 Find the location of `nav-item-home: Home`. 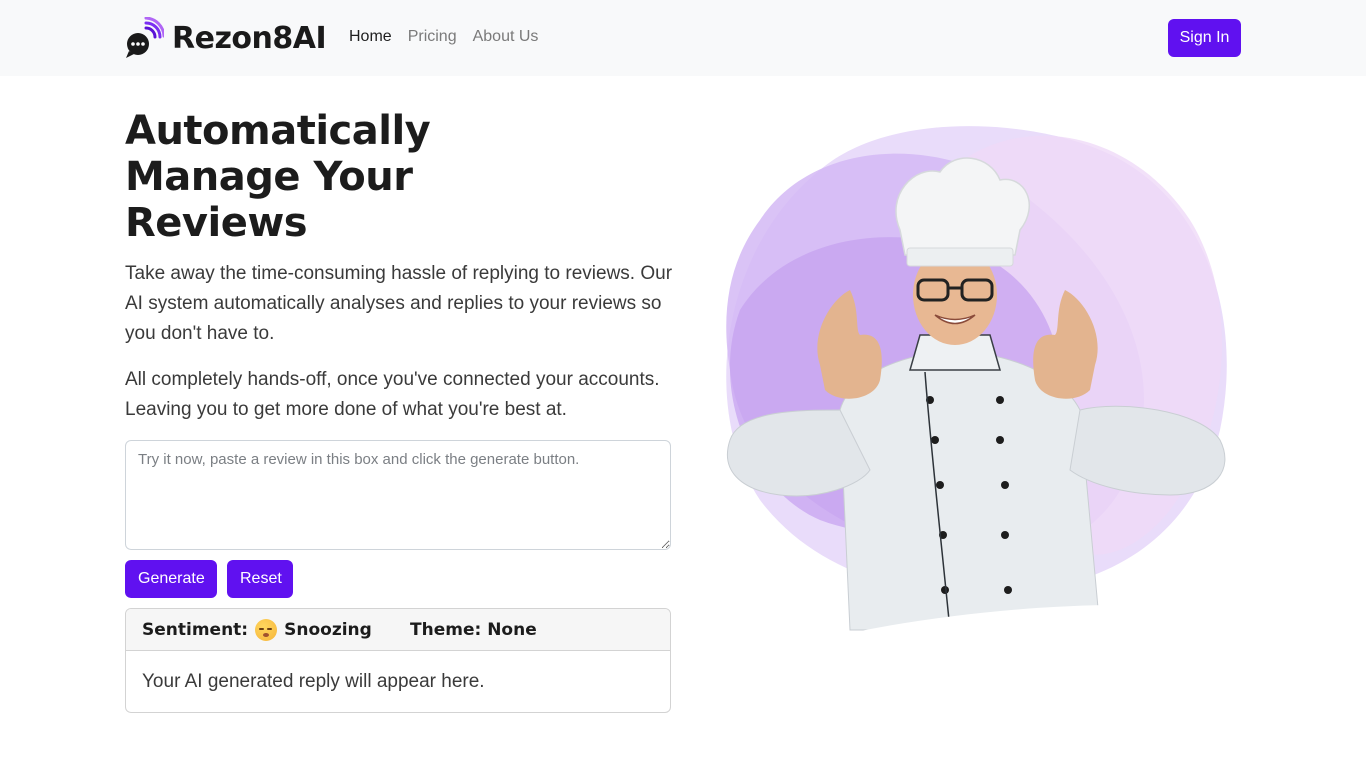

nav-item-home: Home is located at coordinates (370, 37).